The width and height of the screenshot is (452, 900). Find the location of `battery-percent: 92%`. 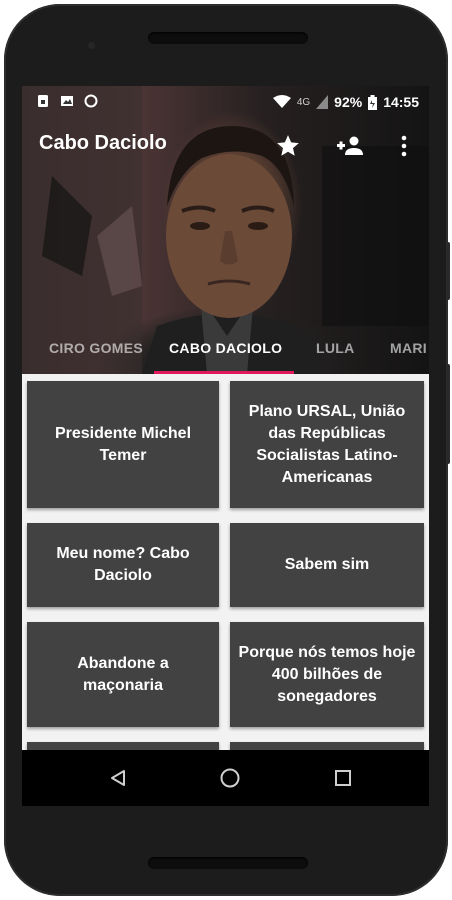

battery-percent: 92% is located at coordinates (348, 102).